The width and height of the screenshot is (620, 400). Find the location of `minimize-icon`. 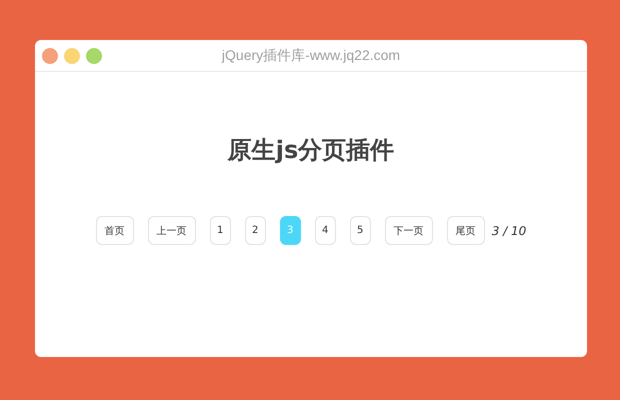

minimize-icon is located at coordinates (72, 56).